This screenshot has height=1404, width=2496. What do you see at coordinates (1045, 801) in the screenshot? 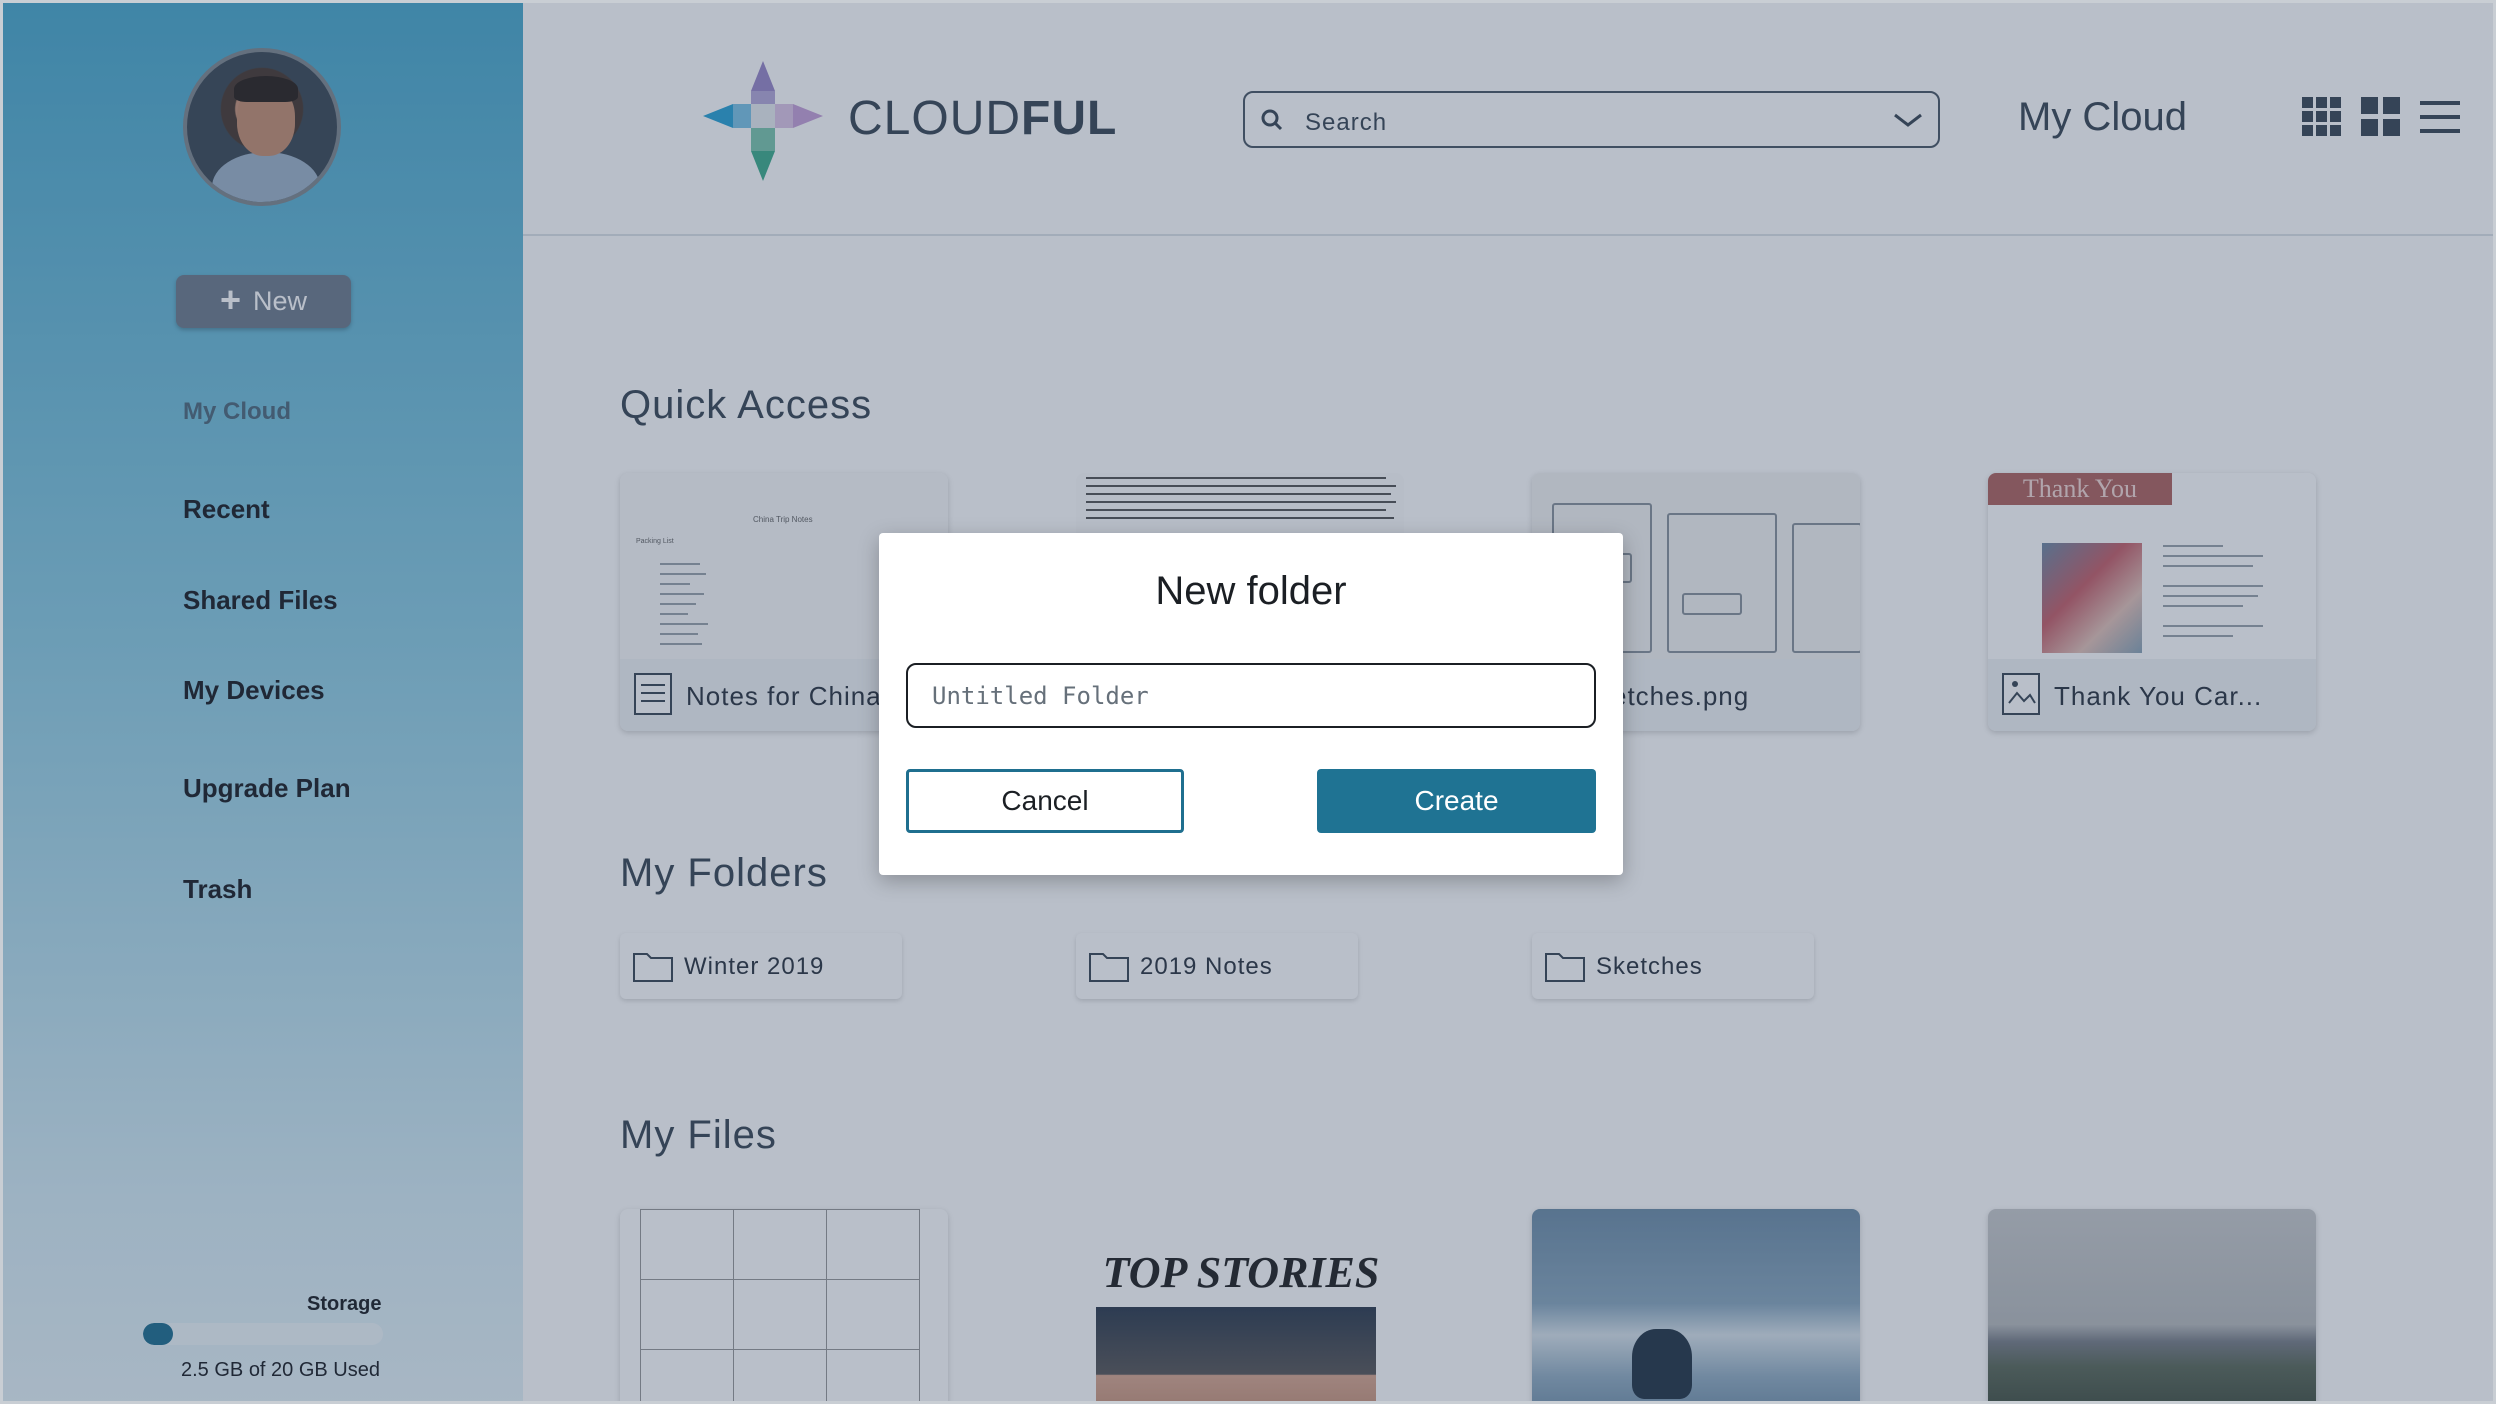
I see `cancel-button: Cancel` at bounding box center [1045, 801].